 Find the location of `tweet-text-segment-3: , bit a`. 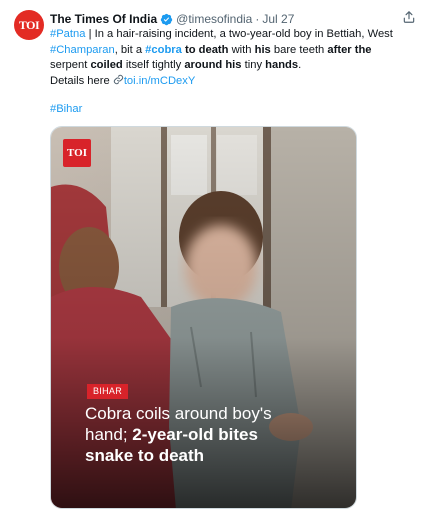

tweet-text-segment-3: , bit a is located at coordinates (130, 49).